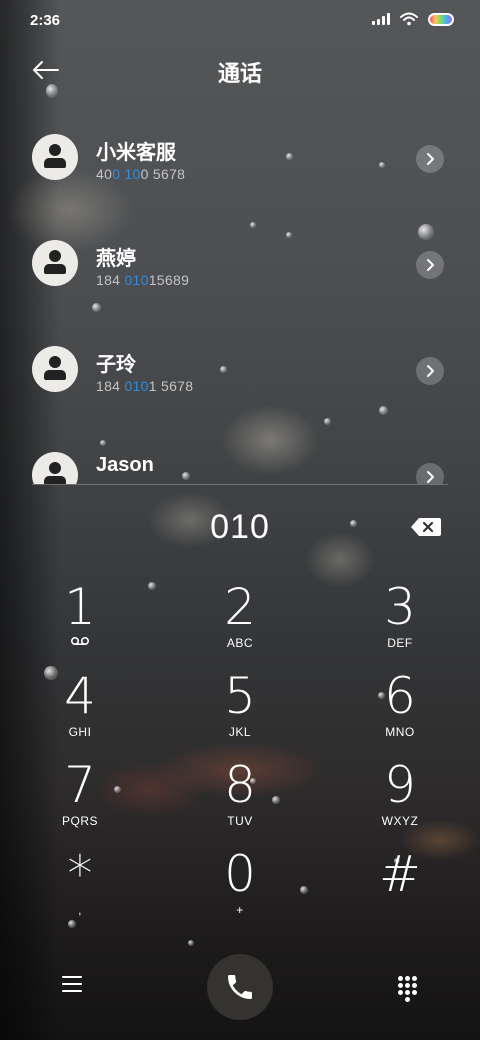  I want to click on contact-name: 子玲, so click(116, 365).